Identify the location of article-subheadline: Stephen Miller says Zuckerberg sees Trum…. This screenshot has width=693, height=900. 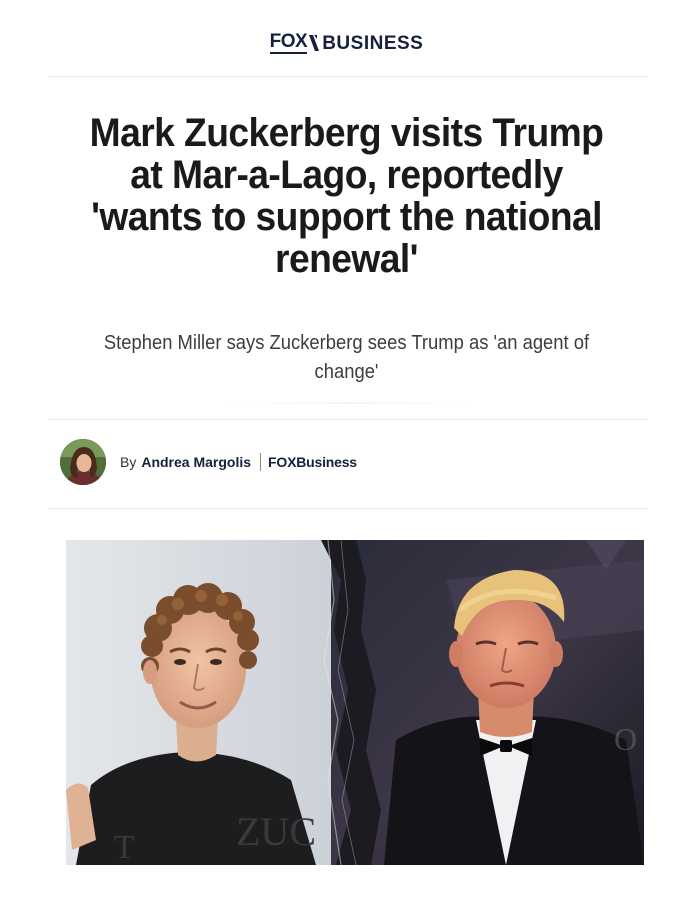
(346, 357).